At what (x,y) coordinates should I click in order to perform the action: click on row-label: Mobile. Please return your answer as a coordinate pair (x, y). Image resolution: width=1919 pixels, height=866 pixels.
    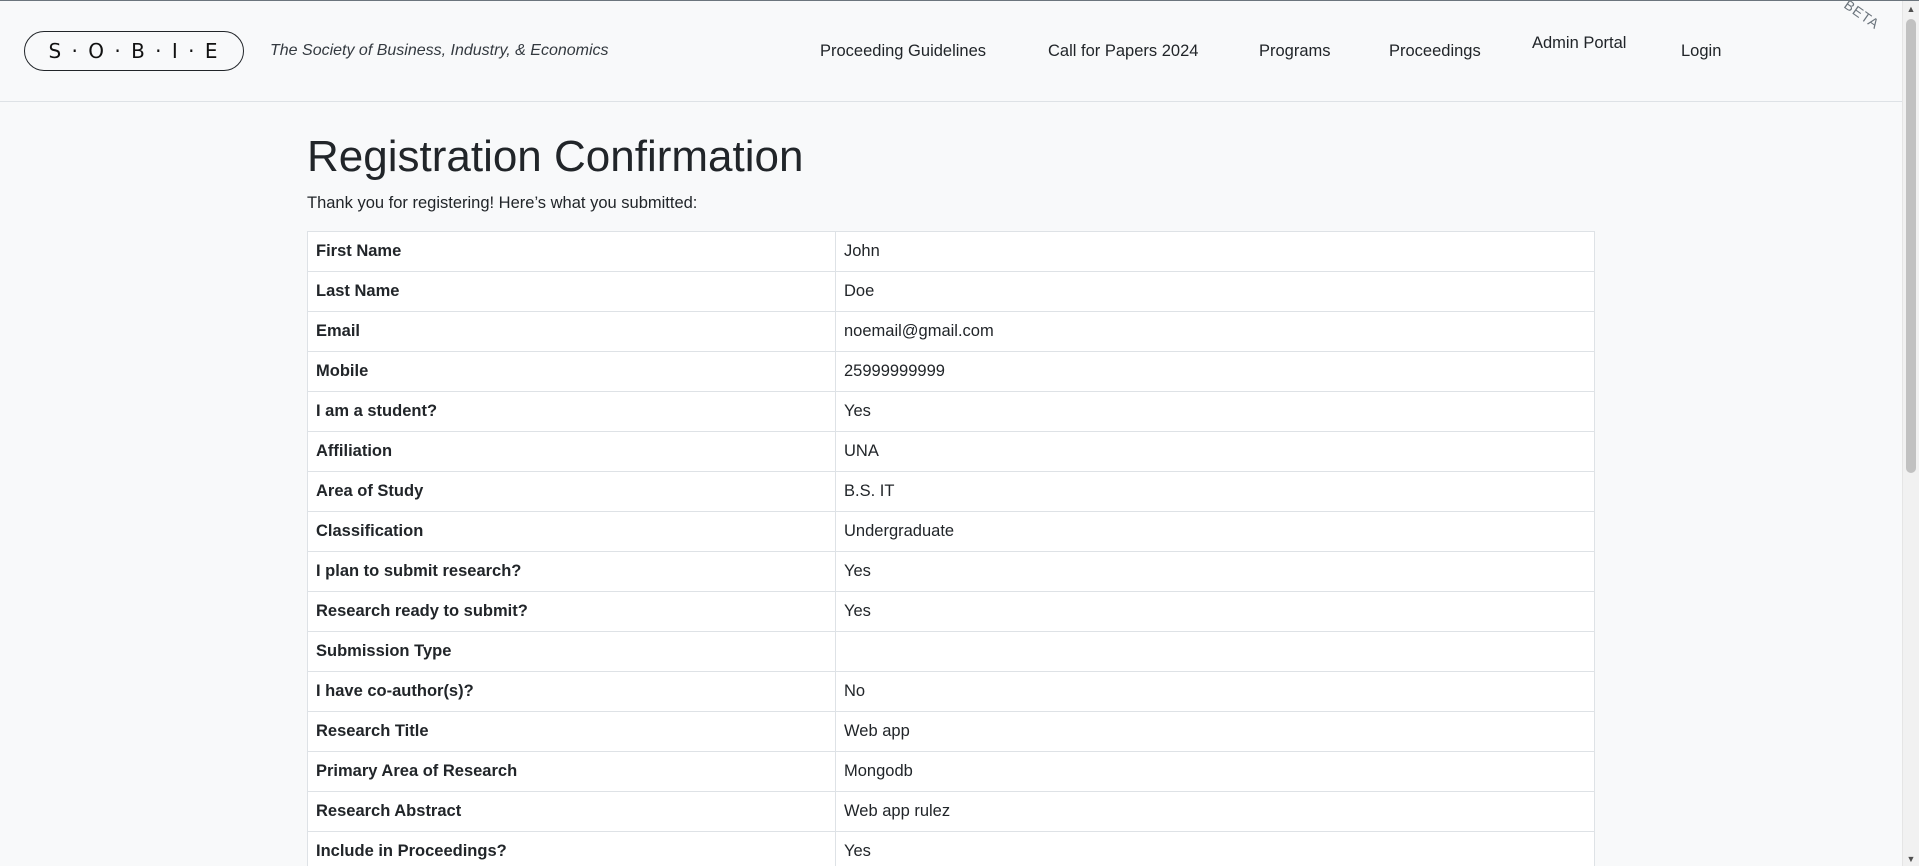
    Looking at the image, I should click on (571, 371).